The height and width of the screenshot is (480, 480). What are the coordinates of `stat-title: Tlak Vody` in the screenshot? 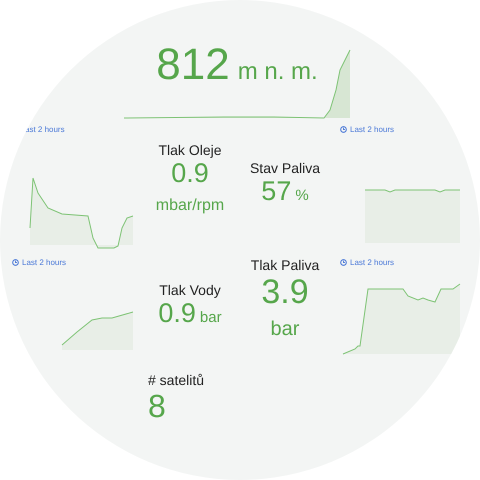 It's located at (190, 290).